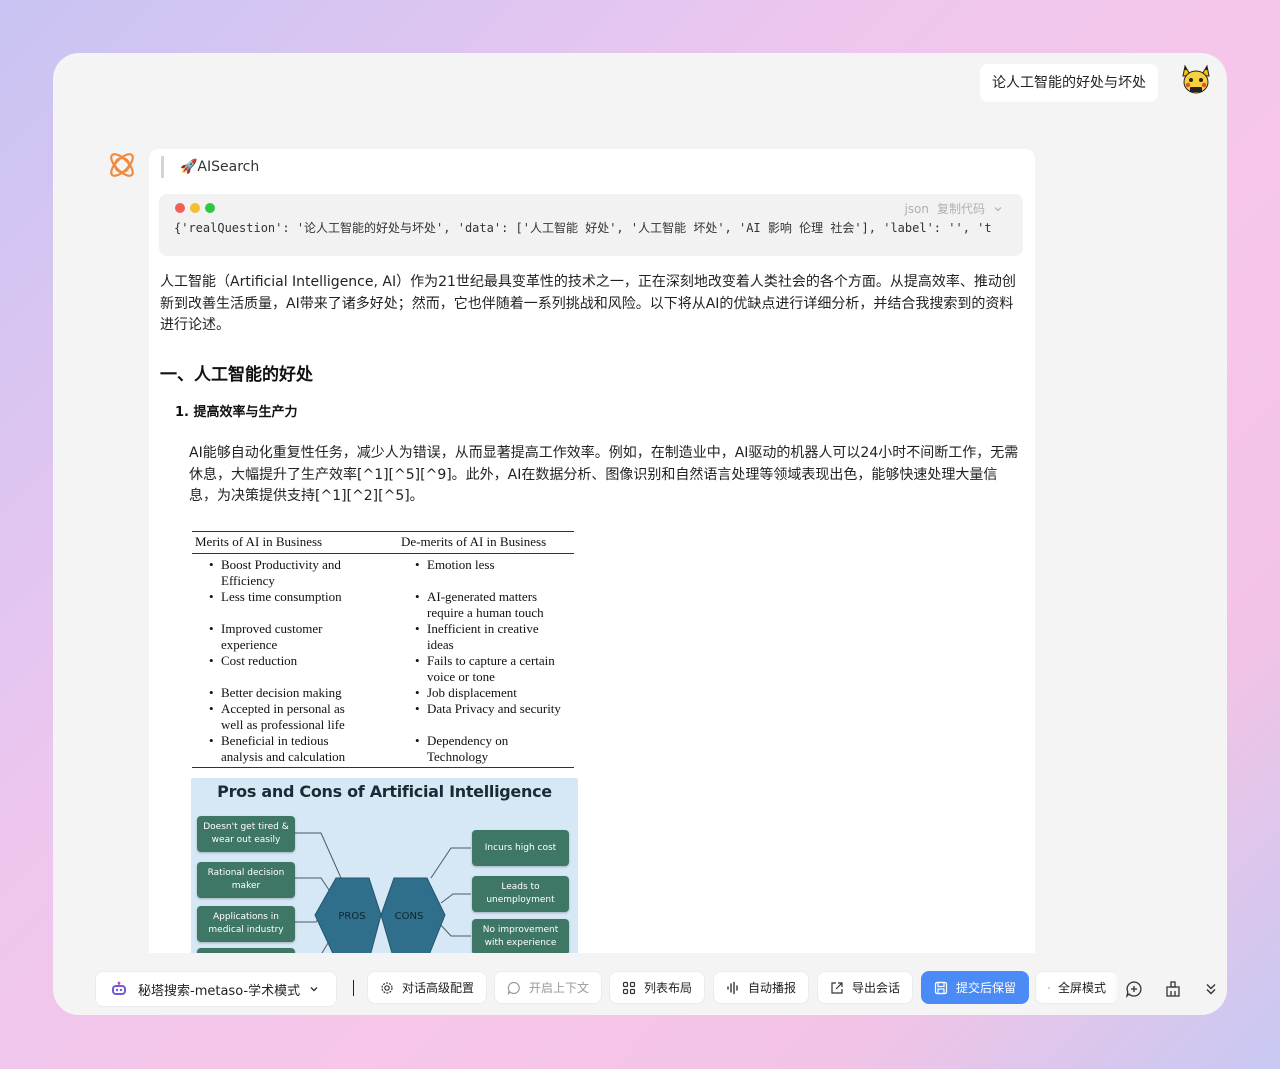 The image size is (1280, 1069). I want to click on context-toggle-button: 开启上下文, so click(548, 987).